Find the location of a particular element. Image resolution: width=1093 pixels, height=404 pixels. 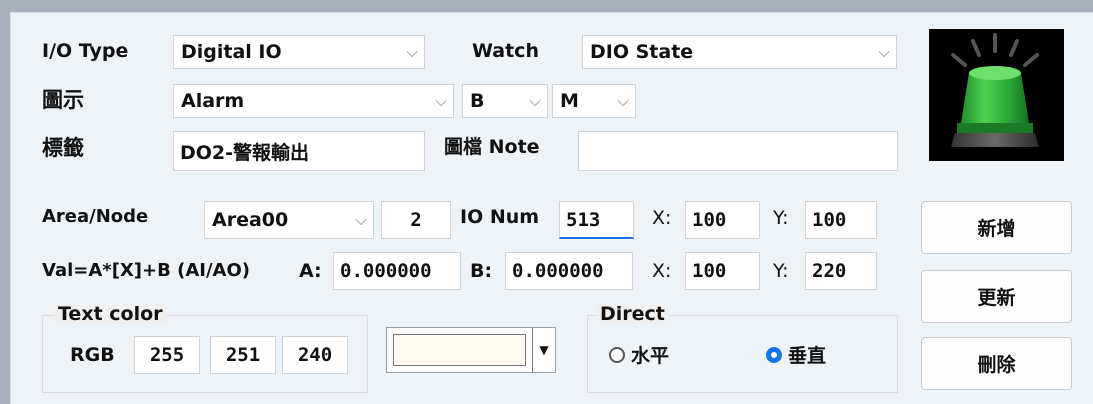

a-input: 0.000000 is located at coordinates (397, 271).